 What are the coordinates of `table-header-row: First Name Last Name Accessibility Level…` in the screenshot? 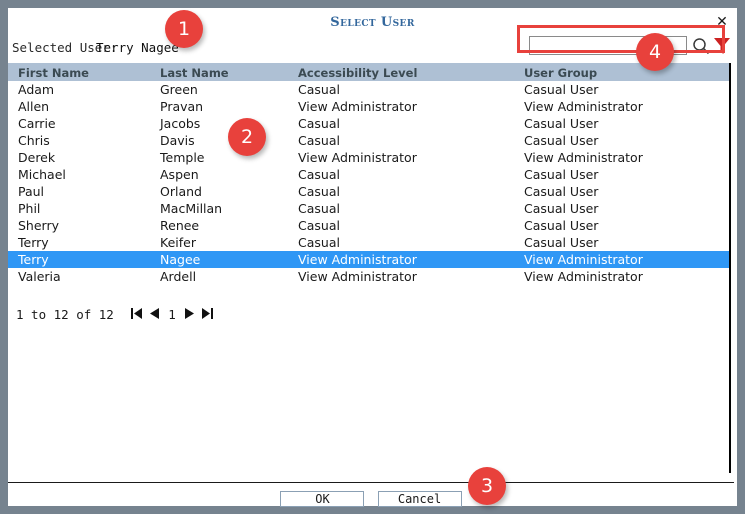 It's located at (368, 72).